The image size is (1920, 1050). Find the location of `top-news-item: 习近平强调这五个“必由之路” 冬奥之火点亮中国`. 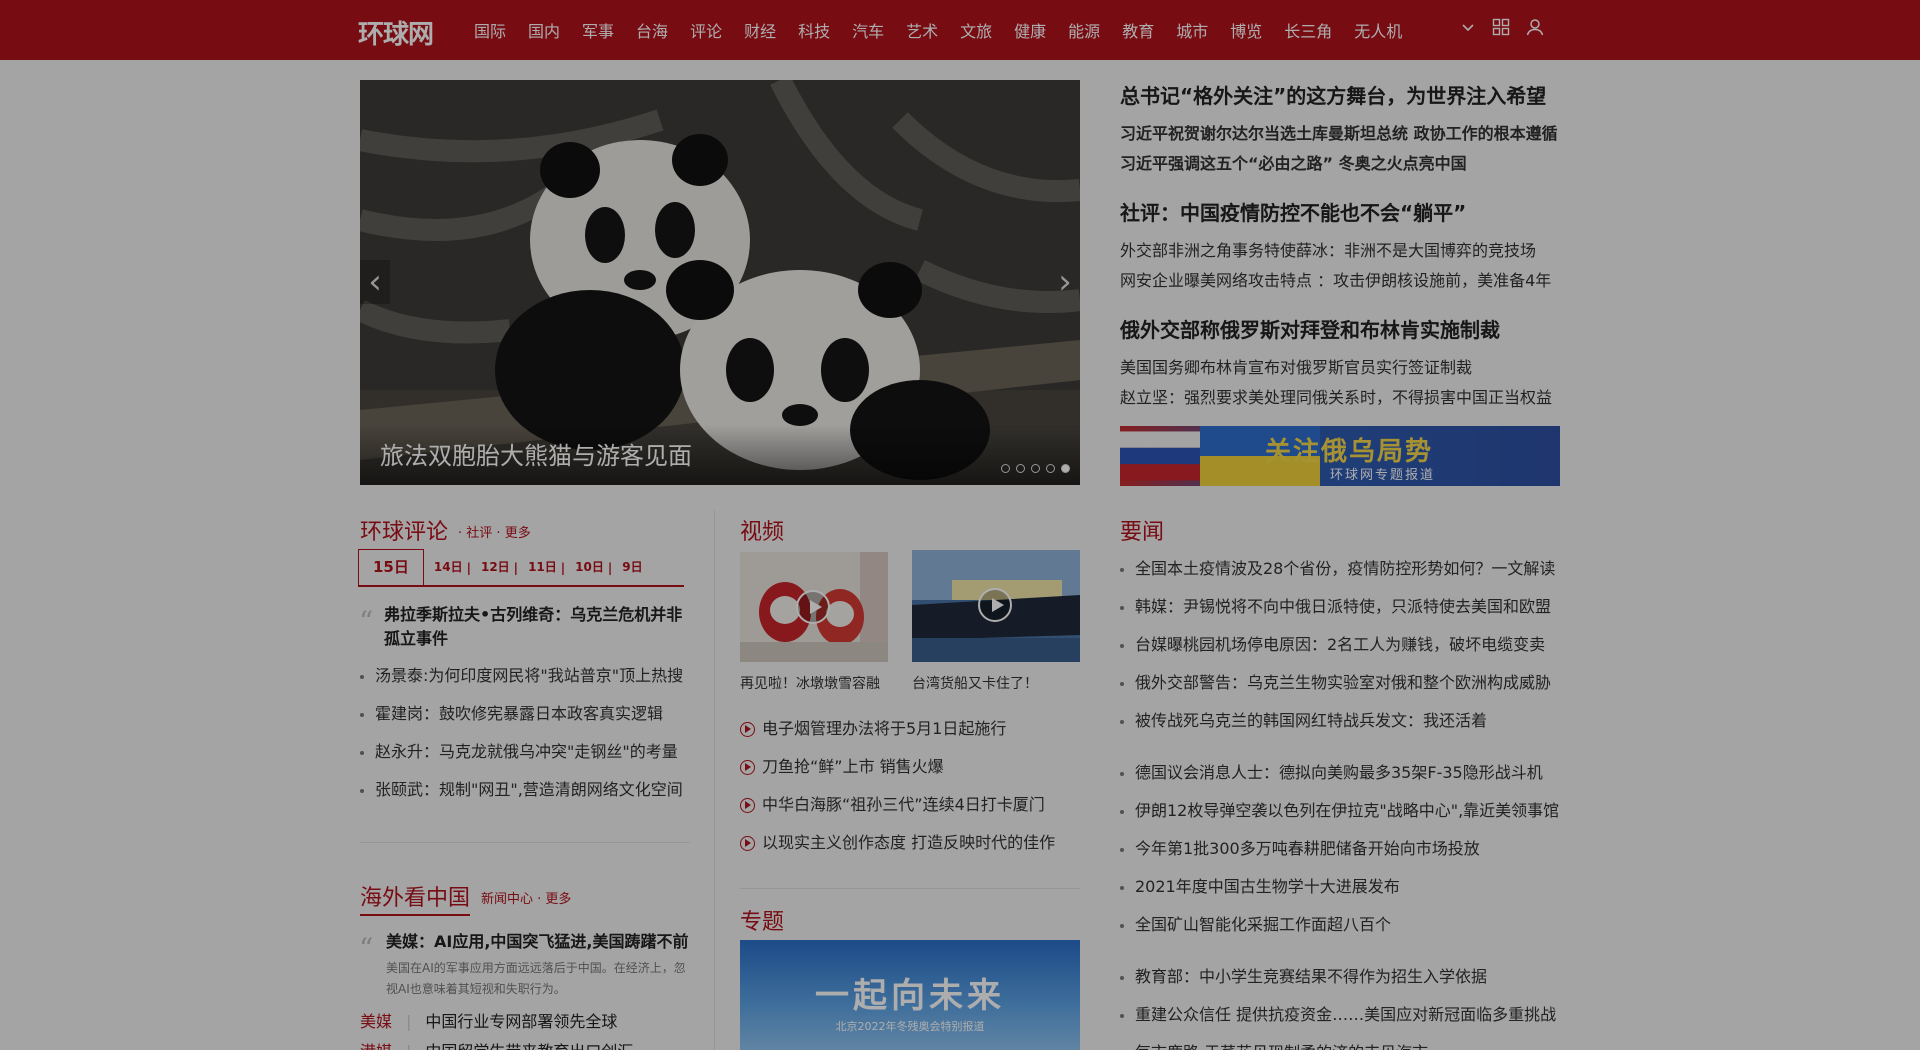

top-news-item: 习近平强调这五个“必由之路” 冬奥之火点亮中国 is located at coordinates (1340, 164).